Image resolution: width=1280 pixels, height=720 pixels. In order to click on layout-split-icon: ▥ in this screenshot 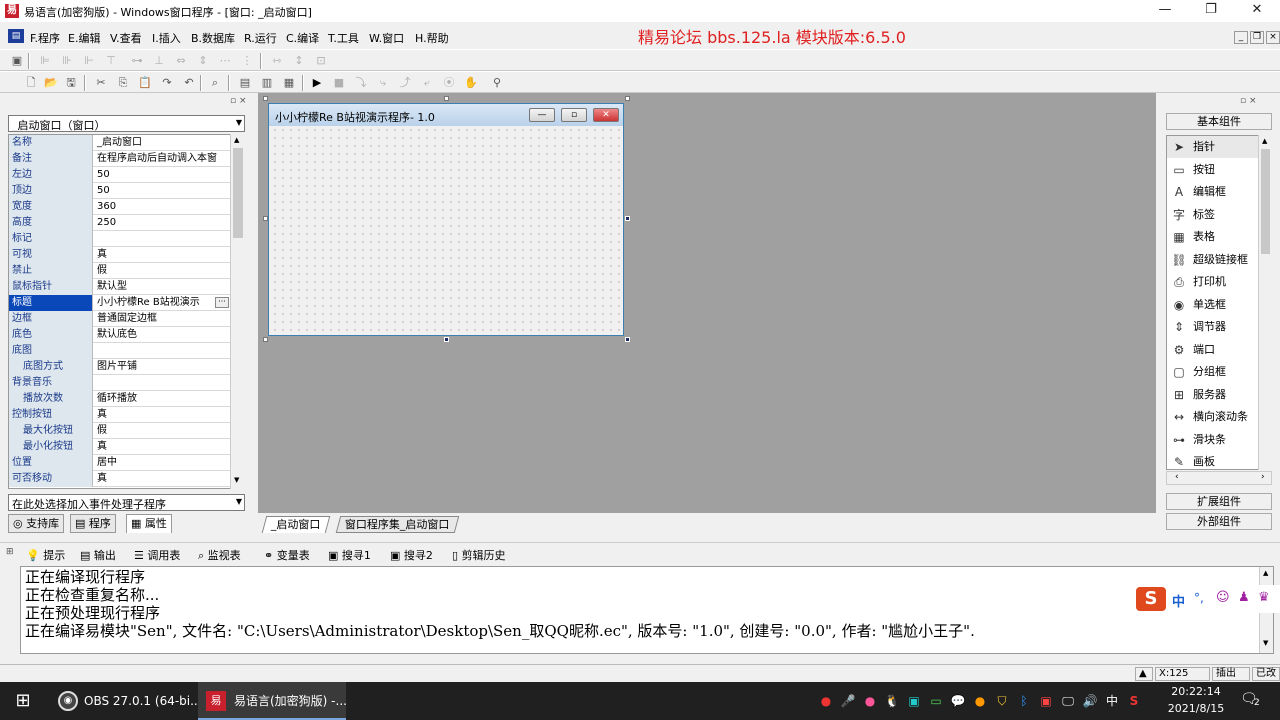, I will do `click(267, 83)`.